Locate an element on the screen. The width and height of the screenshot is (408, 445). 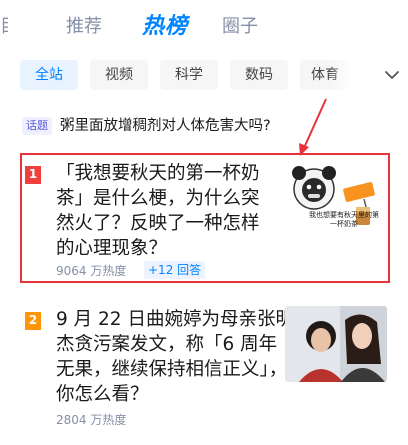
heat-count: 9064 万热度 is located at coordinates (91, 271).